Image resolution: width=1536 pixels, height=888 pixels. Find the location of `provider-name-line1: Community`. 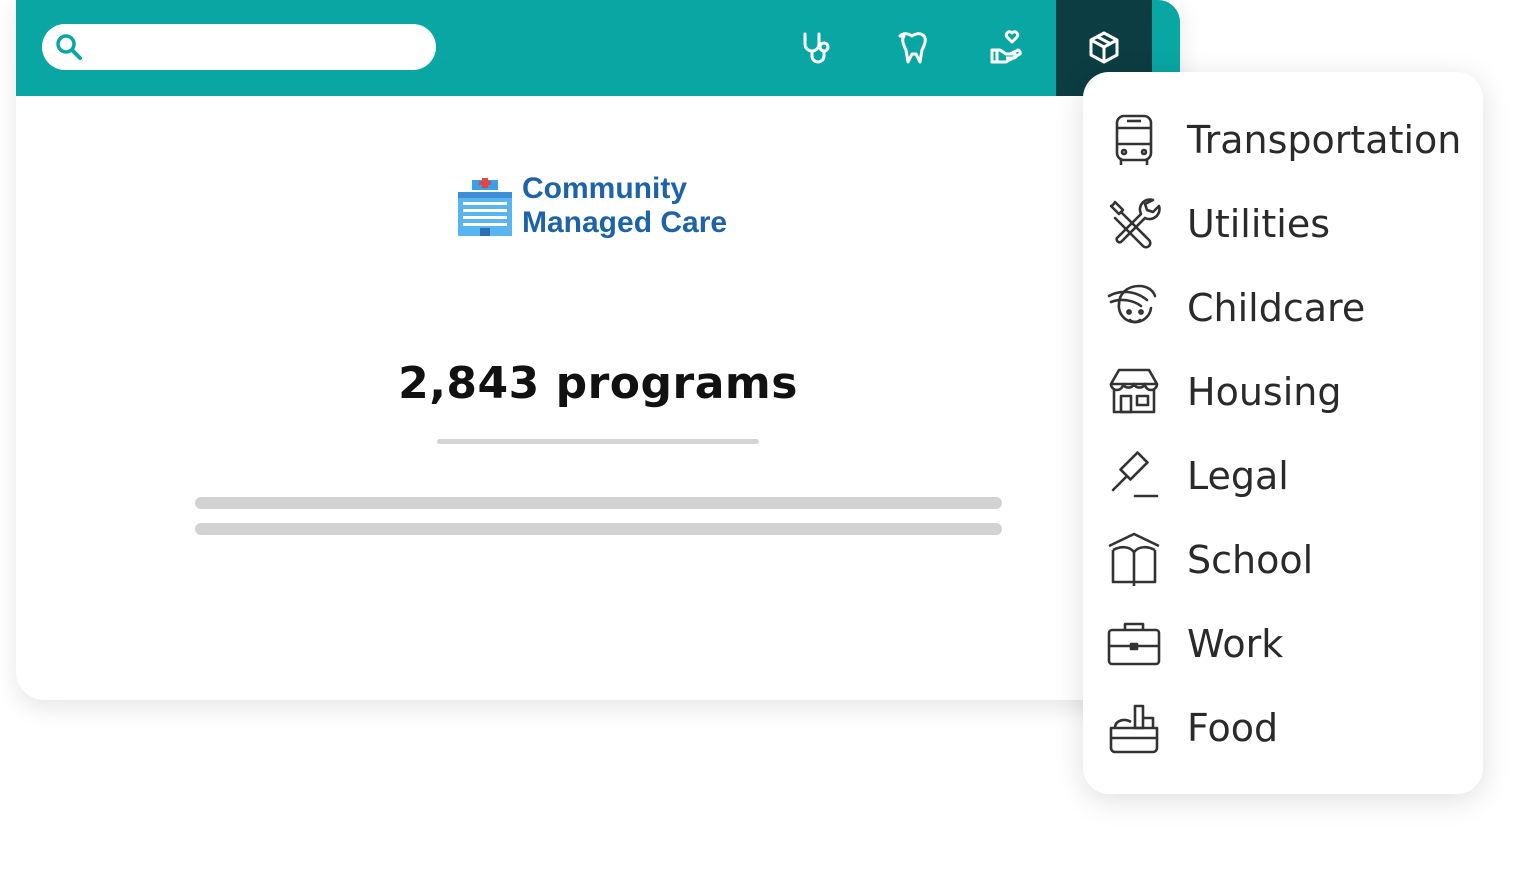

provider-name-line1: Community is located at coordinates (604, 188).